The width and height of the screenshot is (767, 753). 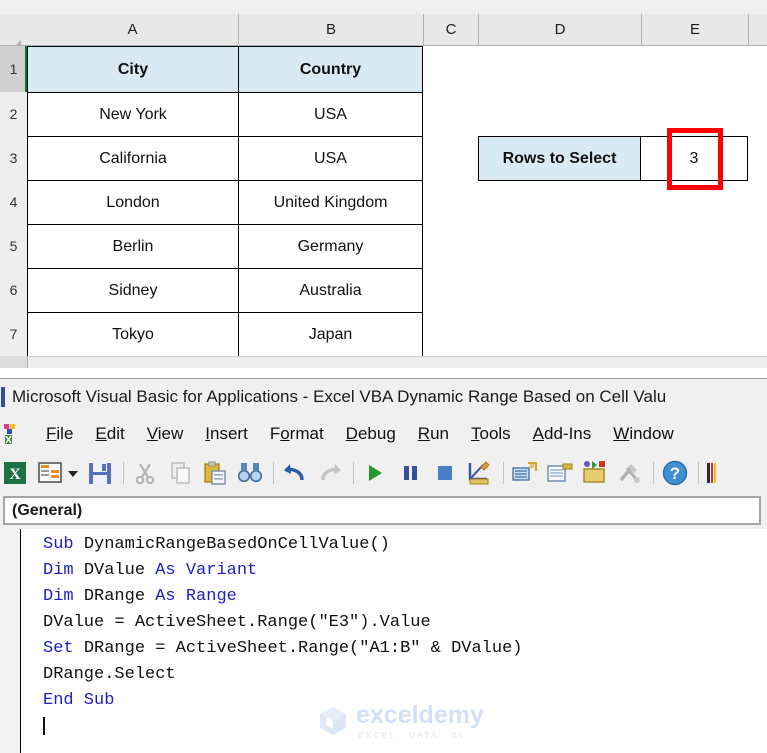 I want to click on view-excel-icon, so click(x=50, y=473).